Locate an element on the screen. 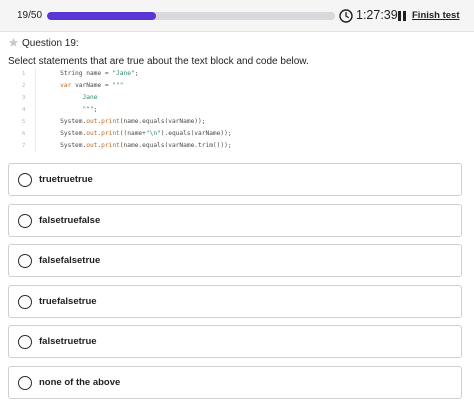 This screenshot has width=474, height=412. answer-option: falsetruetrue is located at coordinates (235, 341).